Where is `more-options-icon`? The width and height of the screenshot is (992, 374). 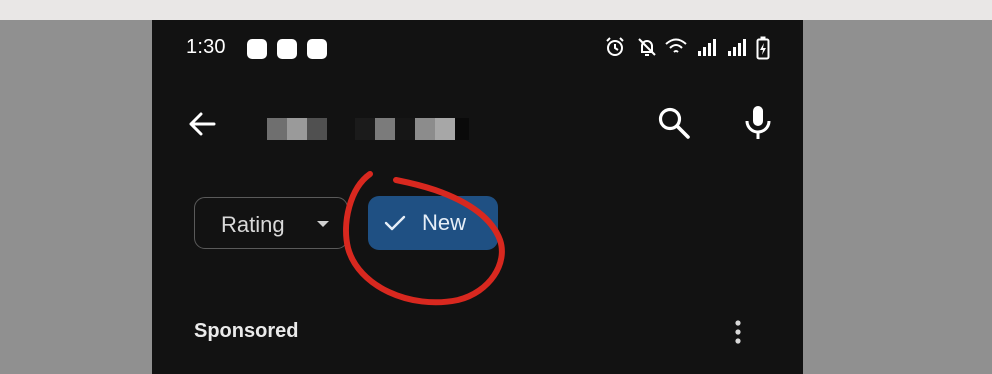 more-options-icon is located at coordinates (738, 332).